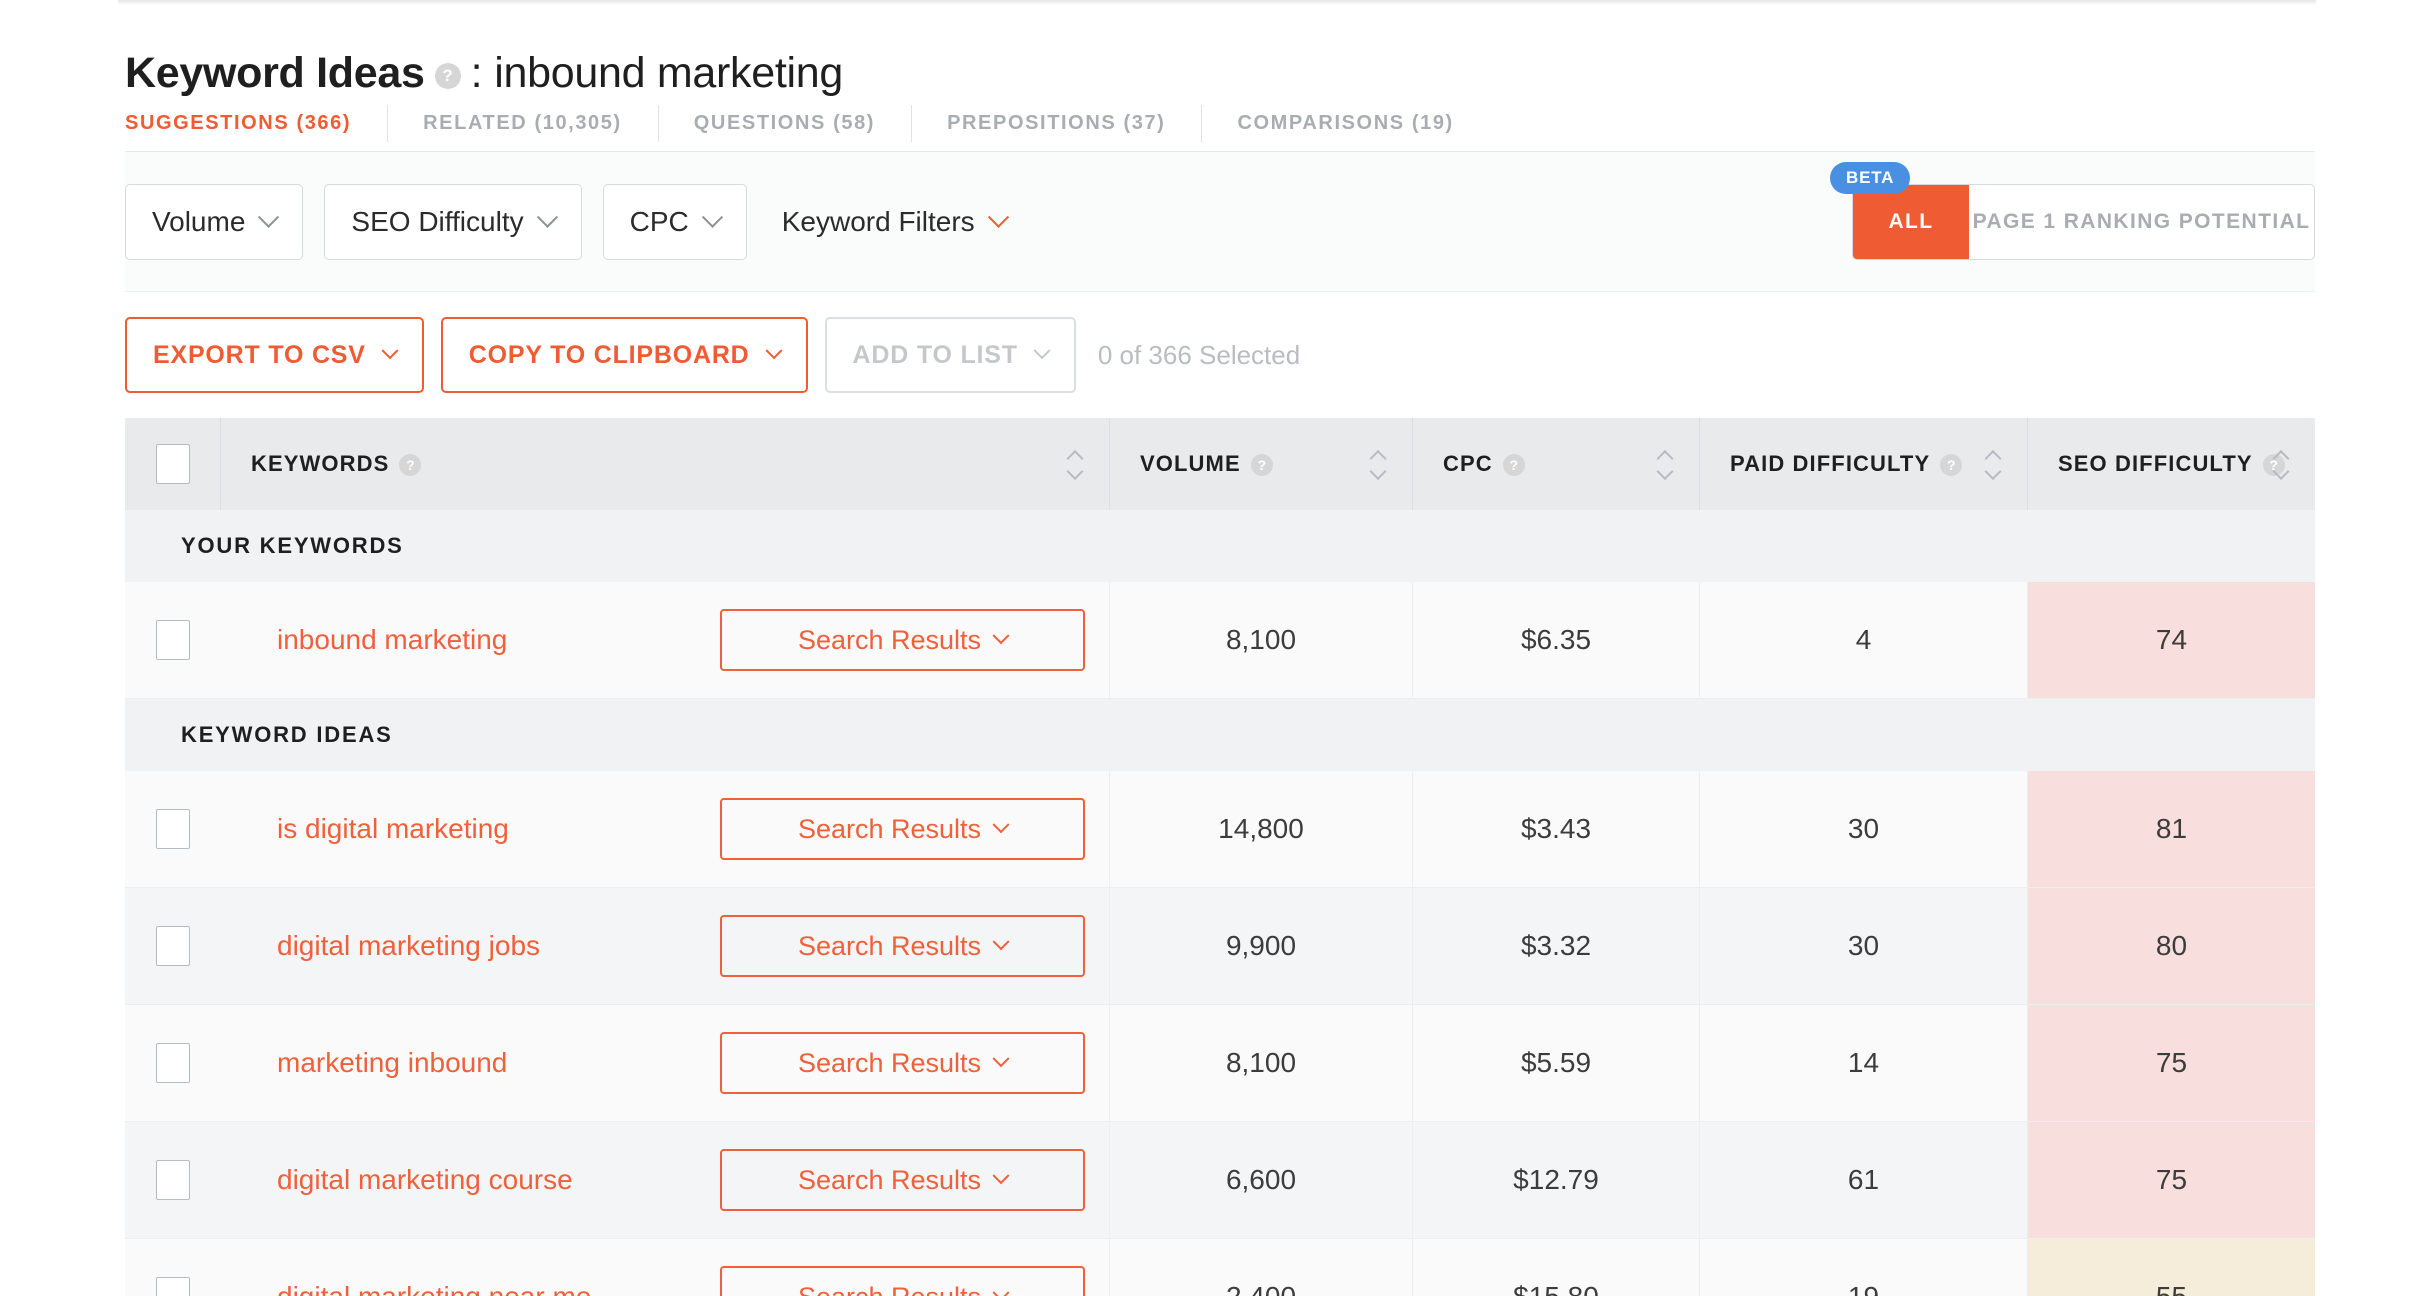 This screenshot has width=2436, height=1296. What do you see at coordinates (1190, 463) in the screenshot?
I see `column-header-volume-label: VOLUME` at bounding box center [1190, 463].